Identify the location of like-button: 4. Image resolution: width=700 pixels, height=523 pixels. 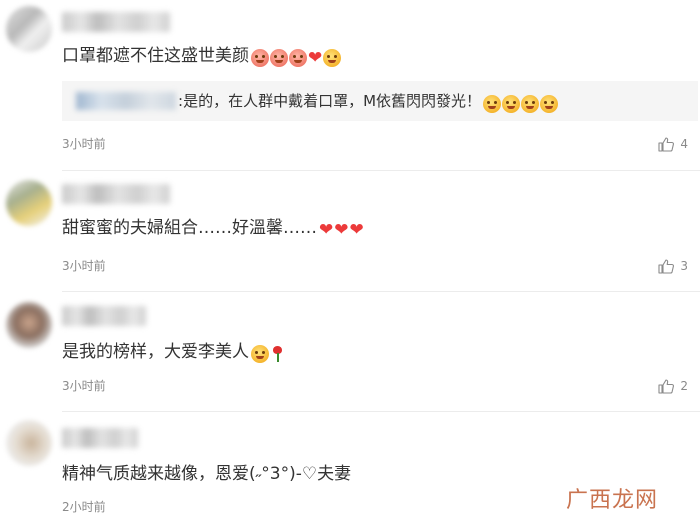
(673, 144).